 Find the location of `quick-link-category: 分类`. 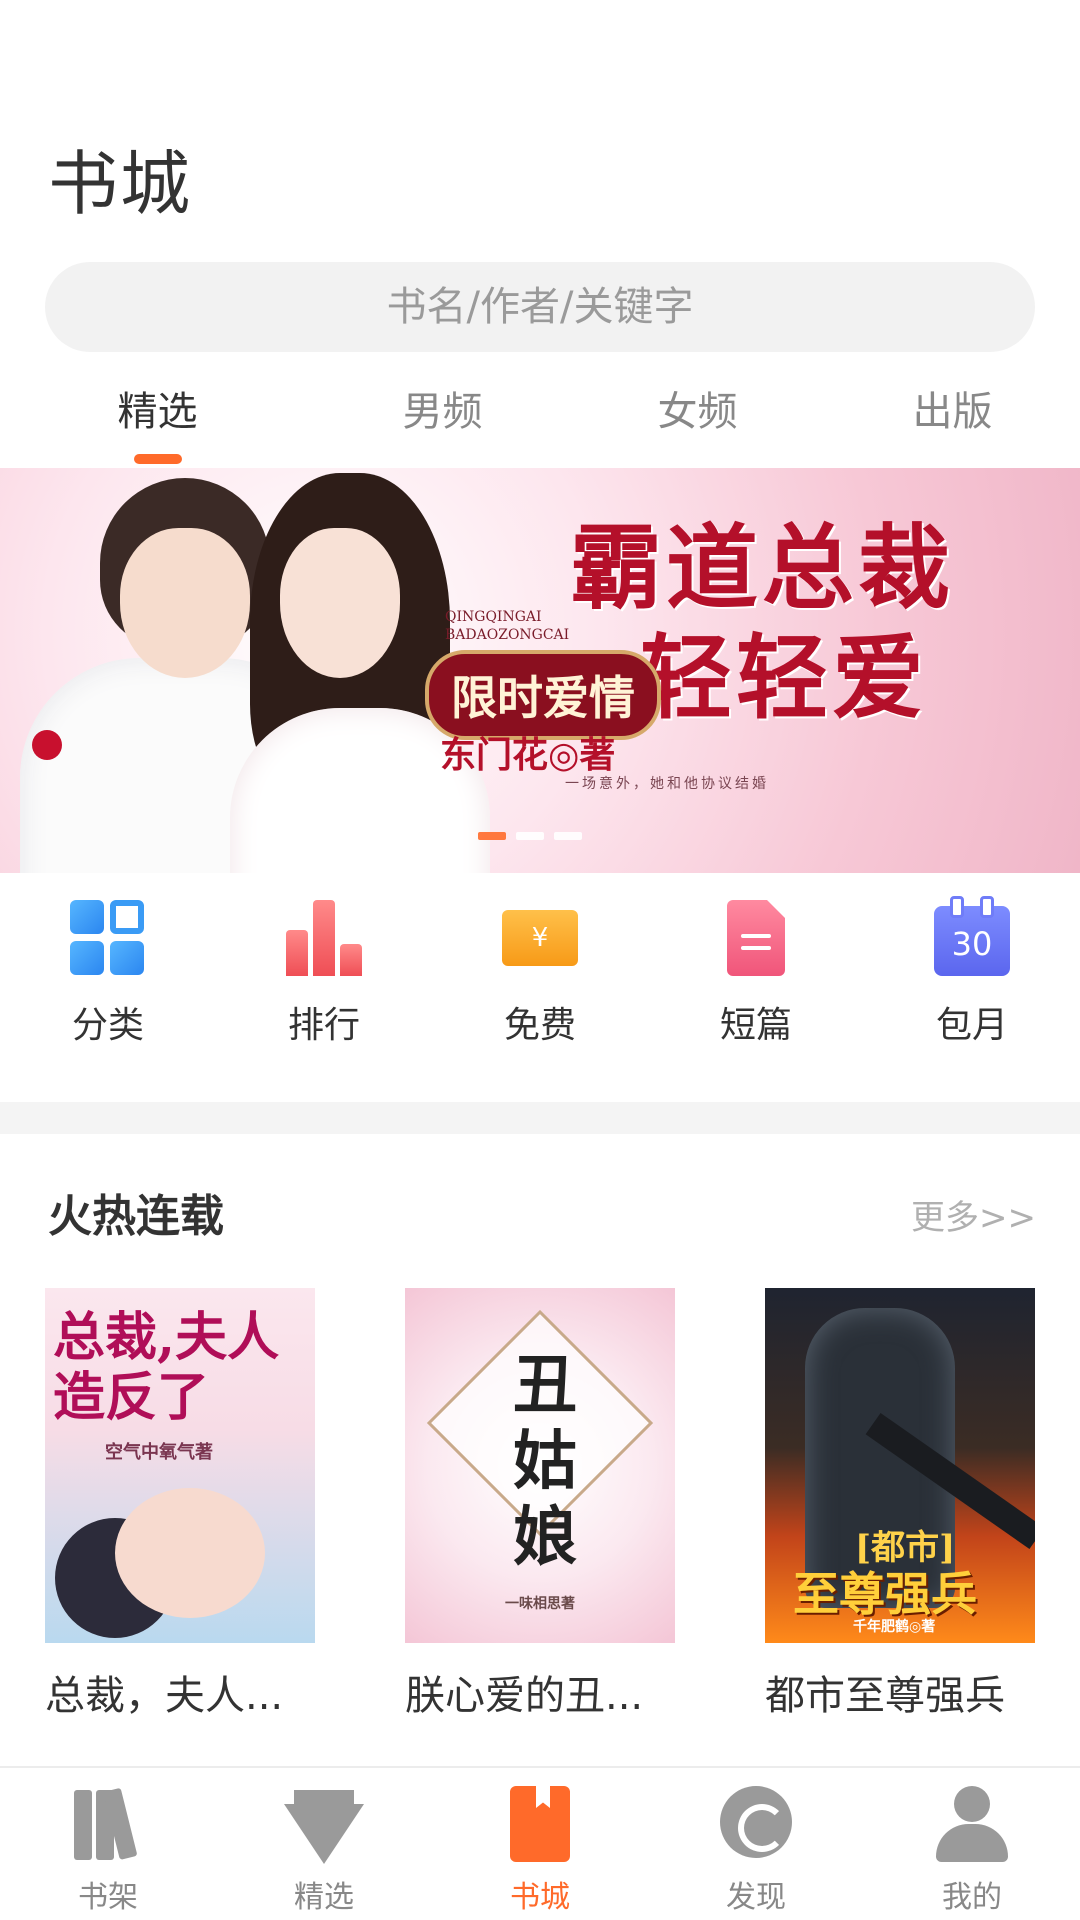

quick-link-category: 分类 is located at coordinates (108, 985).